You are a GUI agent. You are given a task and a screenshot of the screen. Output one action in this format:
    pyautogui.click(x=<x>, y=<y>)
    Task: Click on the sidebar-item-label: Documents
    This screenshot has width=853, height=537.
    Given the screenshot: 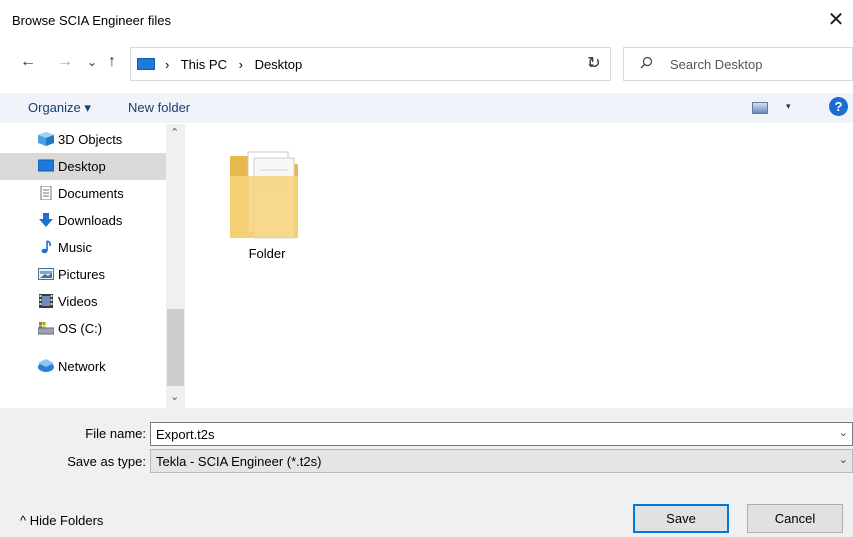 What is the action you would take?
    pyautogui.click(x=91, y=193)
    